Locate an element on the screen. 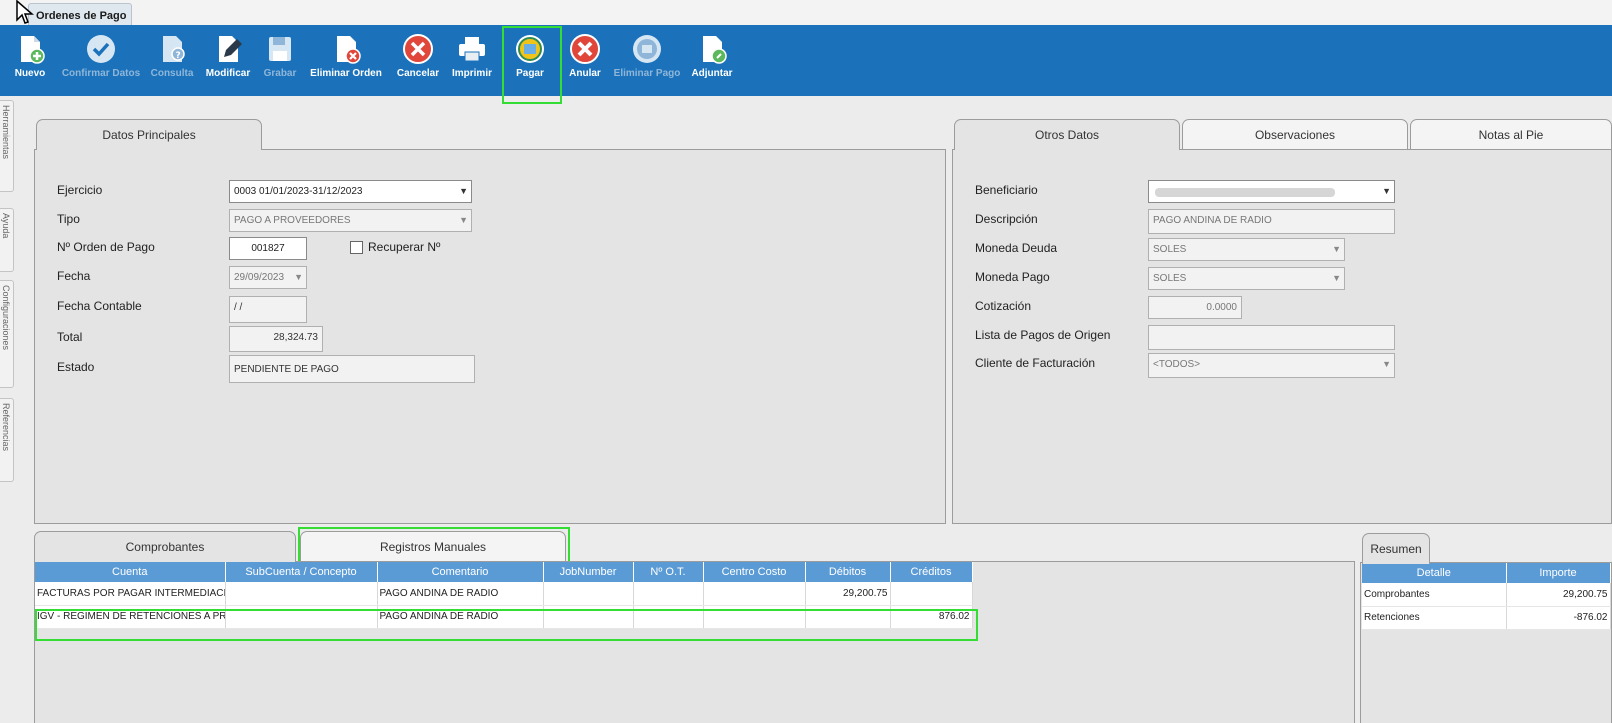 The width and height of the screenshot is (1612, 723). column-header: Comentario is located at coordinates (460, 572).